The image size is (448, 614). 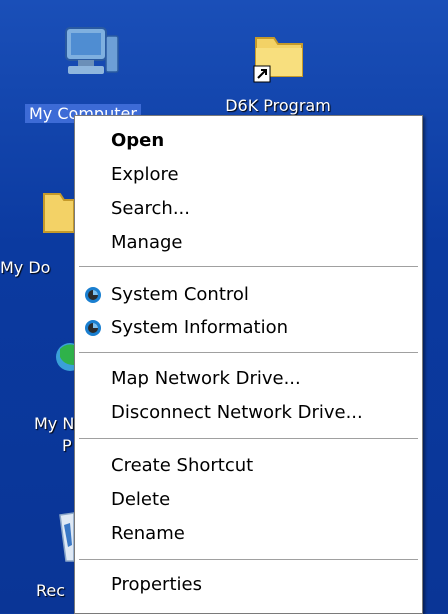 I want to click on desktop-icon-my-computer: My Computer, so click(x=90, y=72).